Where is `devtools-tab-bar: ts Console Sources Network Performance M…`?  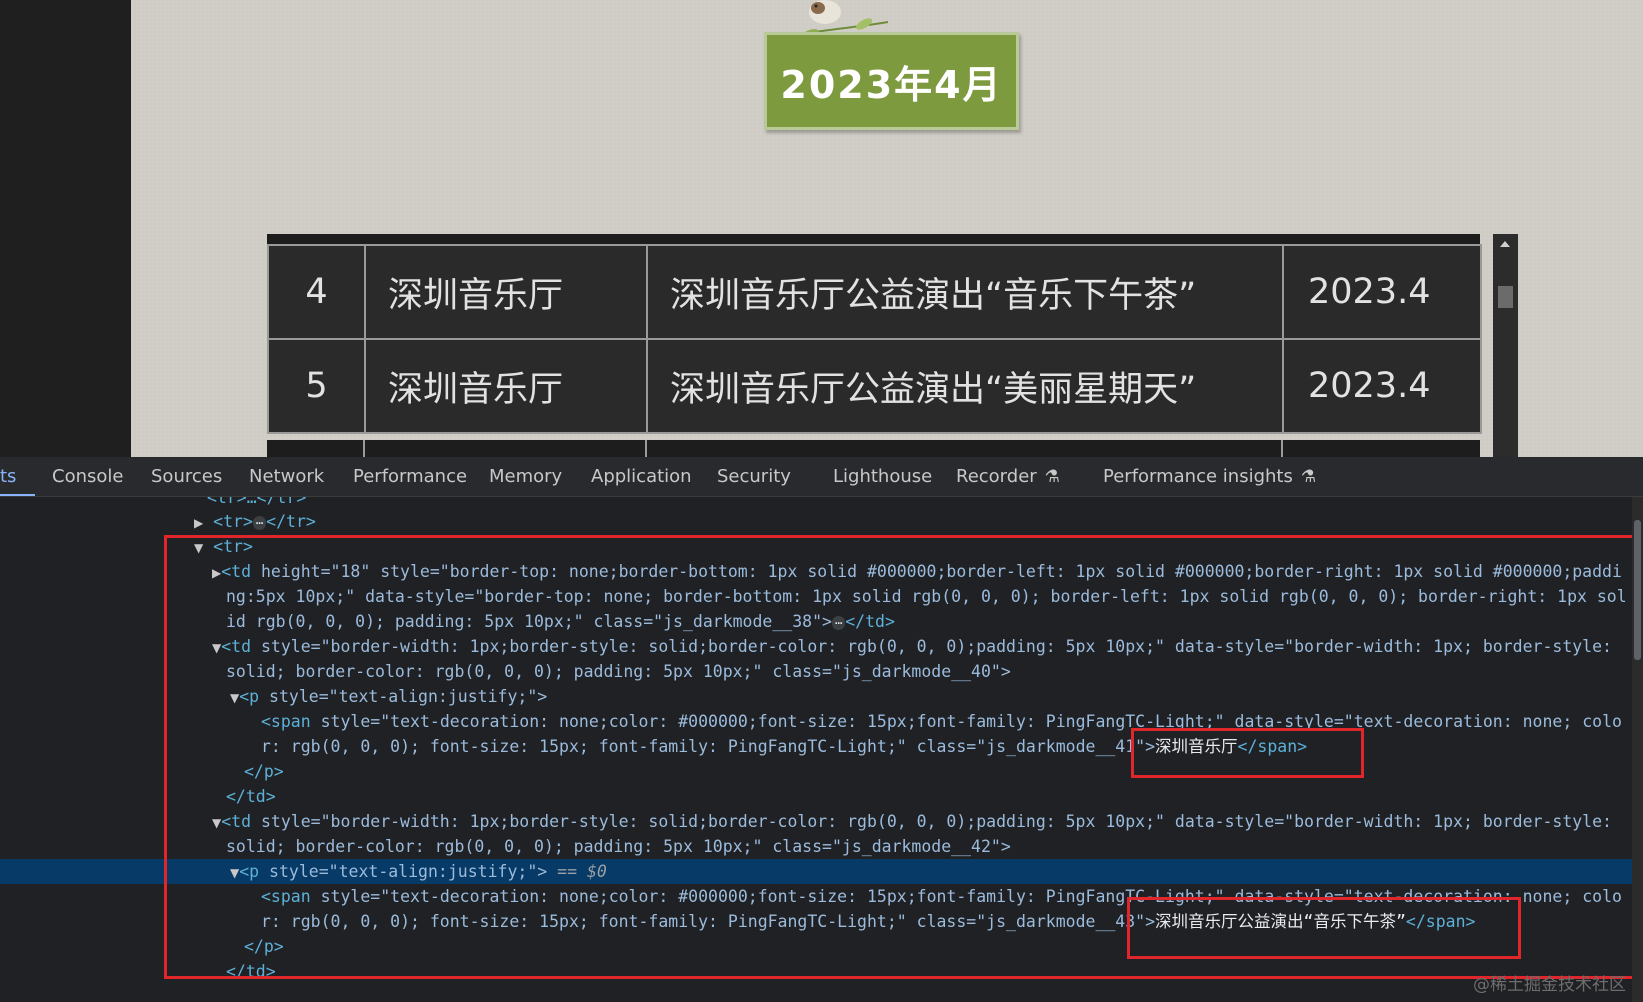 devtools-tab-bar: ts Console Sources Network Performance M… is located at coordinates (821, 477).